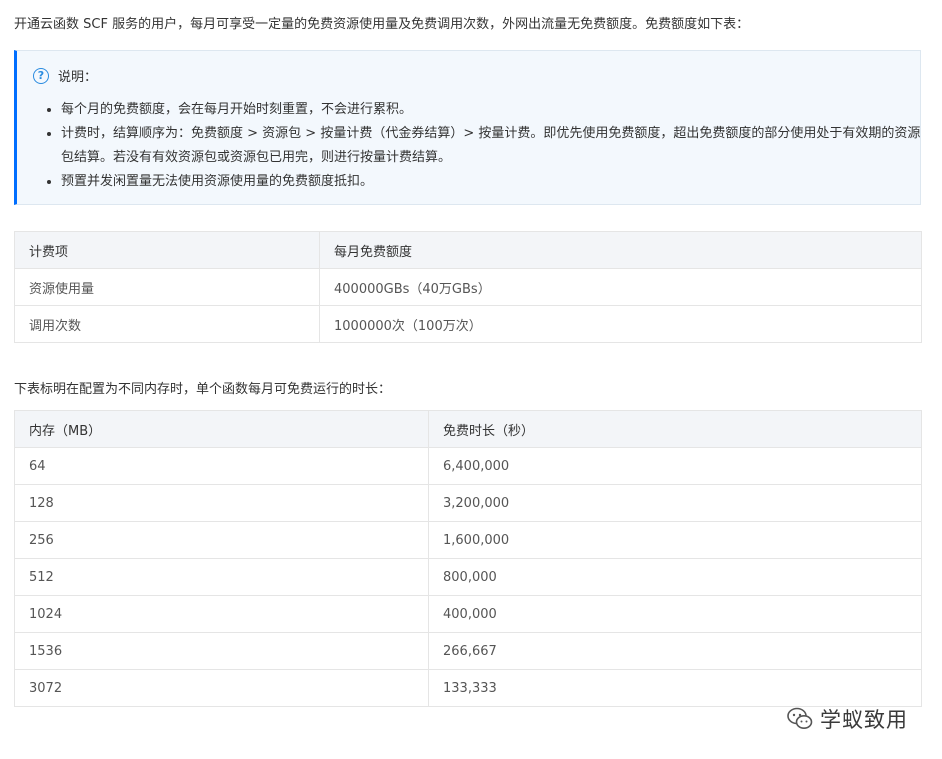 This screenshot has height=759, width=942. Describe the element at coordinates (620, 250) in the screenshot. I see `column-header: 每月免费额度` at that location.